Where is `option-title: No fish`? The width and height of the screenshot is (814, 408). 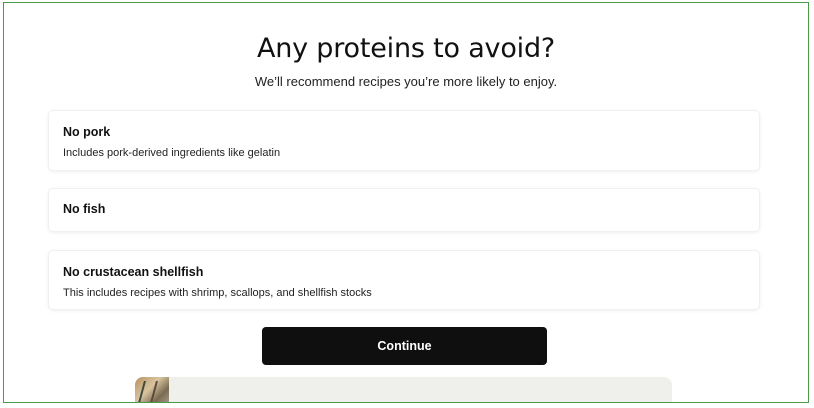 option-title: No fish is located at coordinates (84, 209).